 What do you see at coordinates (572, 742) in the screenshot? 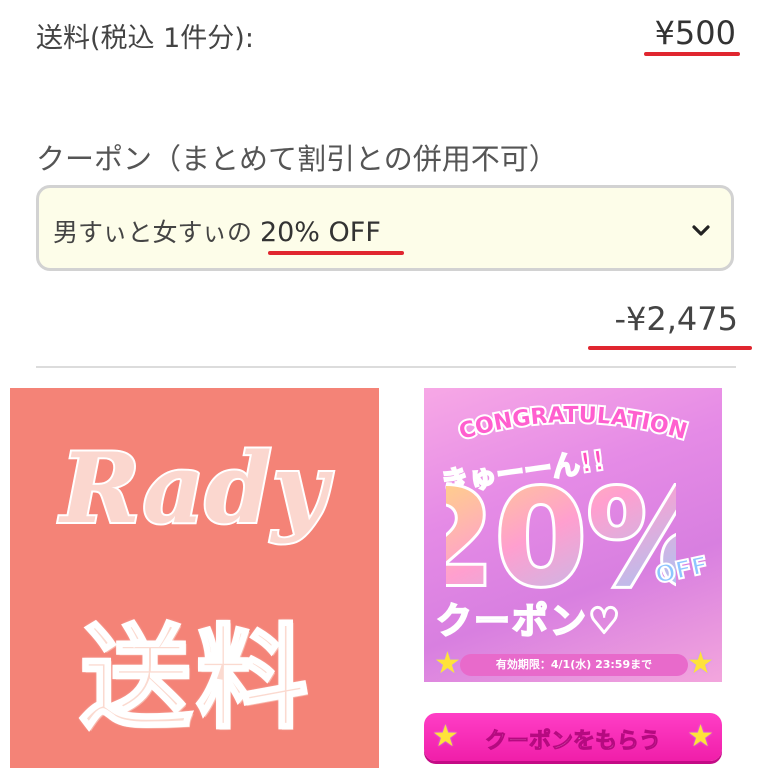
I see `get-coupon-label: クーポンをもらう` at bounding box center [572, 742].